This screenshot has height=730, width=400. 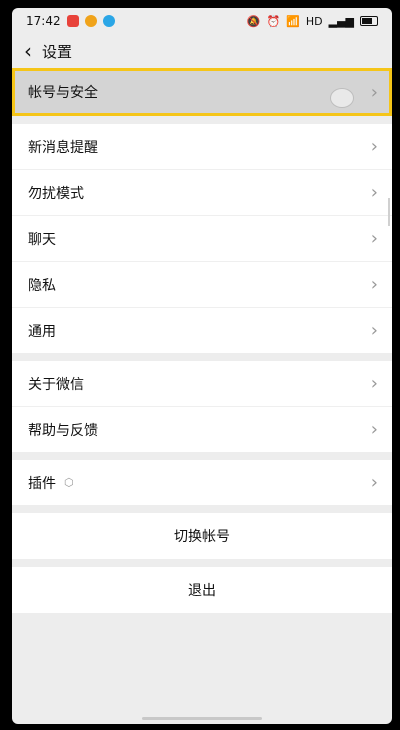 What do you see at coordinates (43, 21) in the screenshot?
I see `status-time: 17:42` at bounding box center [43, 21].